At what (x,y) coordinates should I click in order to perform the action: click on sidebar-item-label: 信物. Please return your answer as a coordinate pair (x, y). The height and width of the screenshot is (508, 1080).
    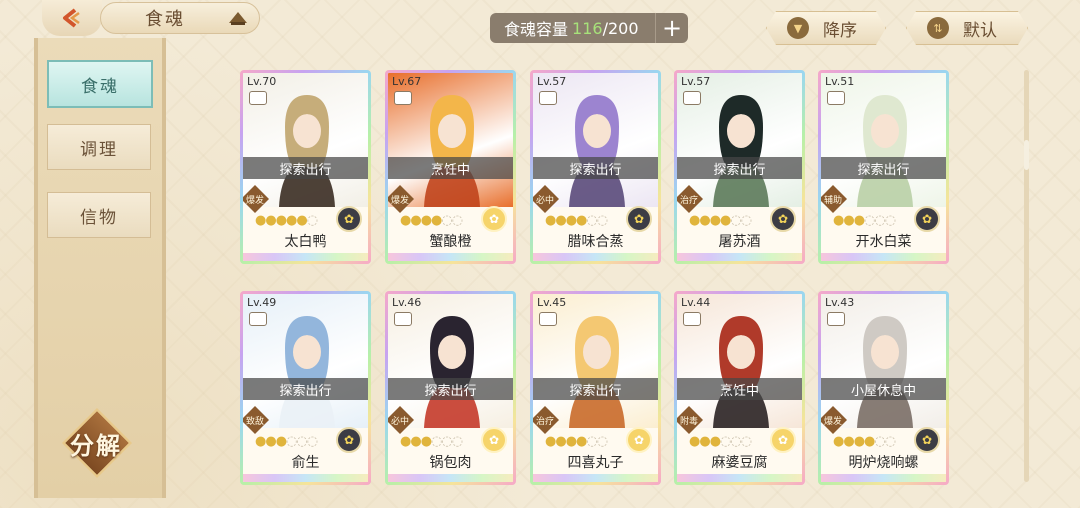
    Looking at the image, I should click on (99, 217).